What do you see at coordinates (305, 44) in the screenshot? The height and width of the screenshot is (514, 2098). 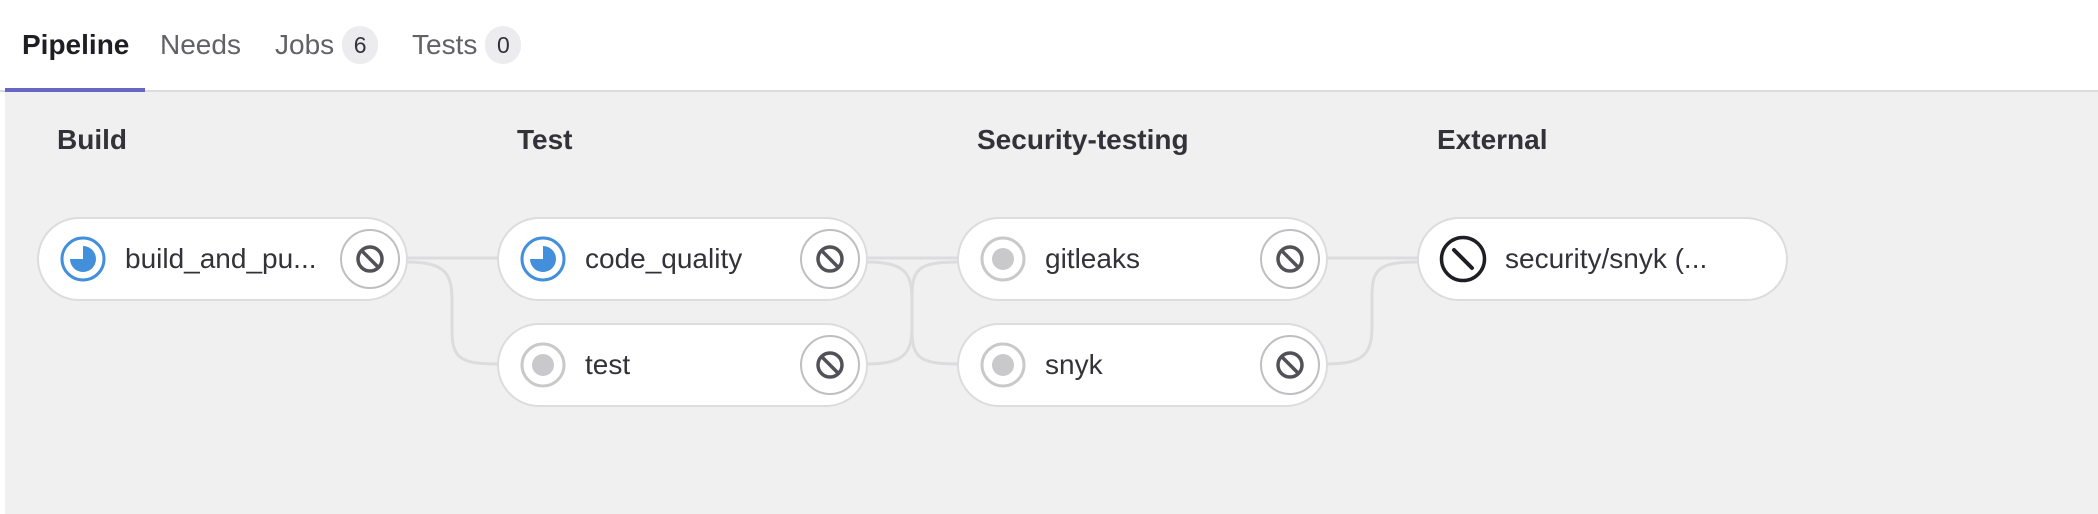 I see `tab-jobs-label: Jobs` at bounding box center [305, 44].